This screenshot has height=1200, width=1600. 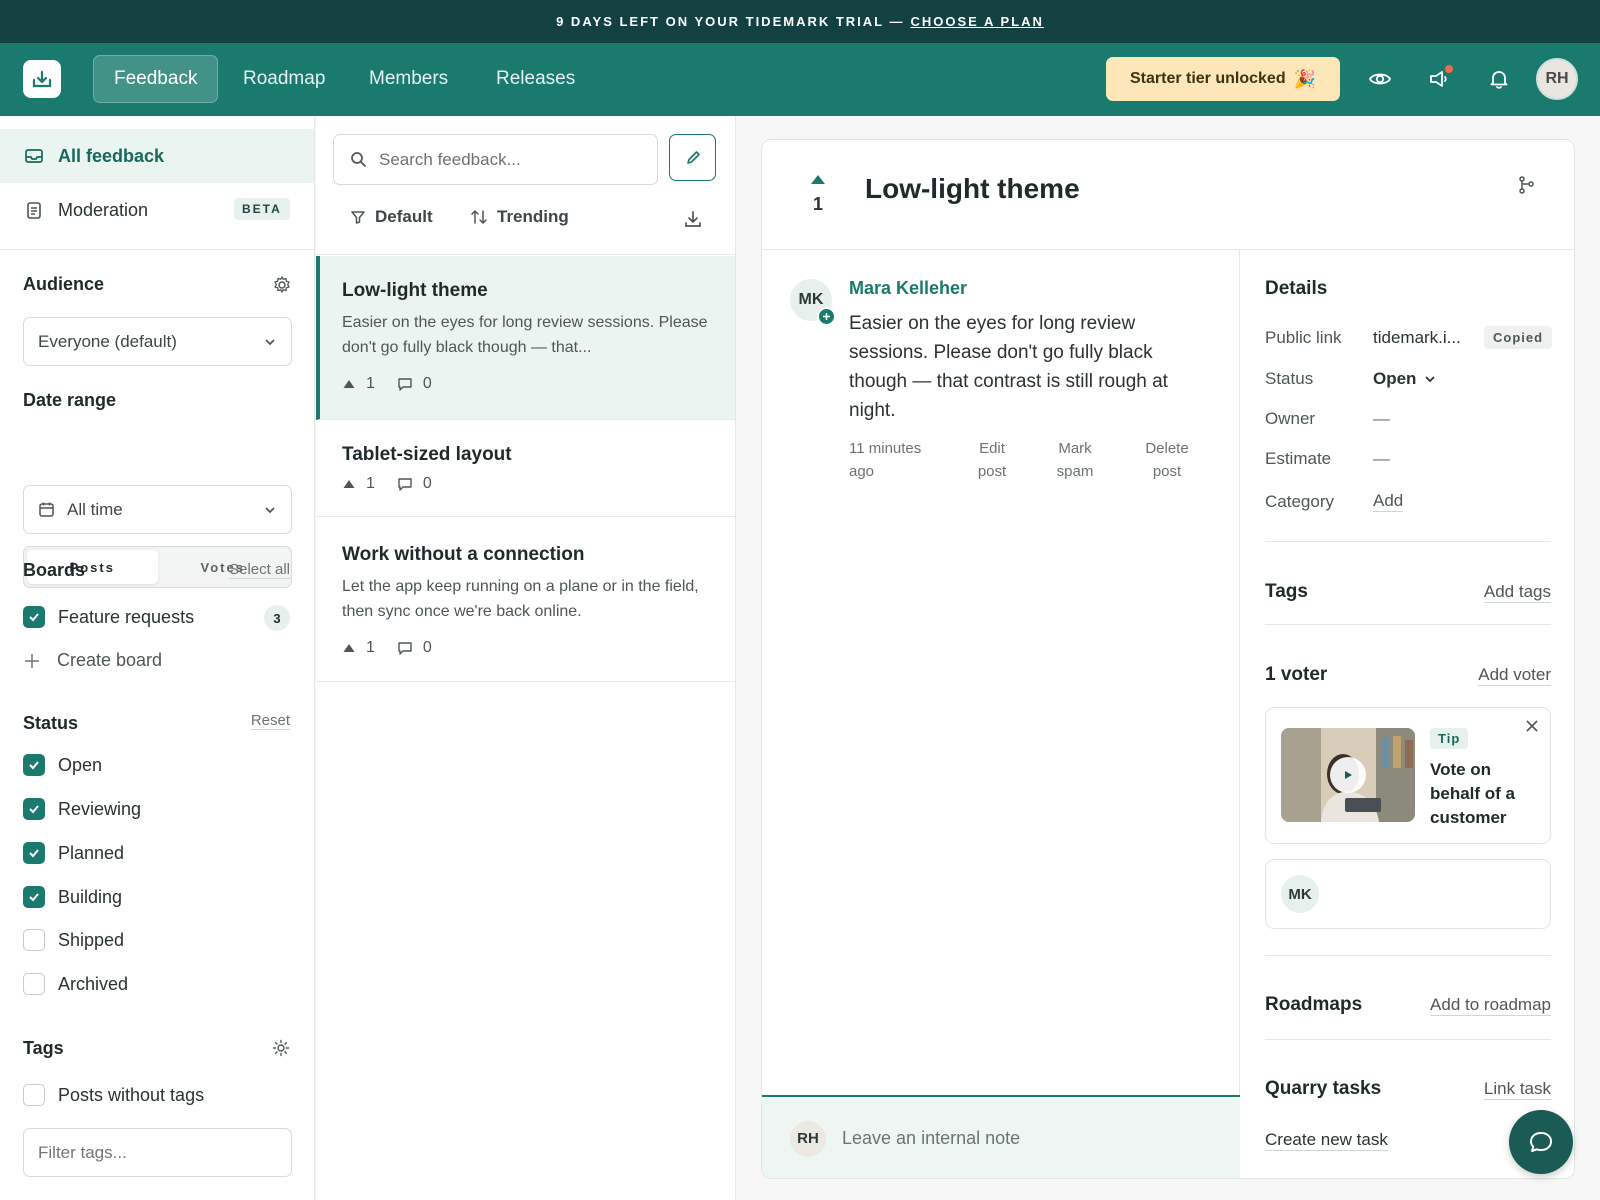 What do you see at coordinates (73, 940) in the screenshot?
I see `status-shipped: Shipped` at bounding box center [73, 940].